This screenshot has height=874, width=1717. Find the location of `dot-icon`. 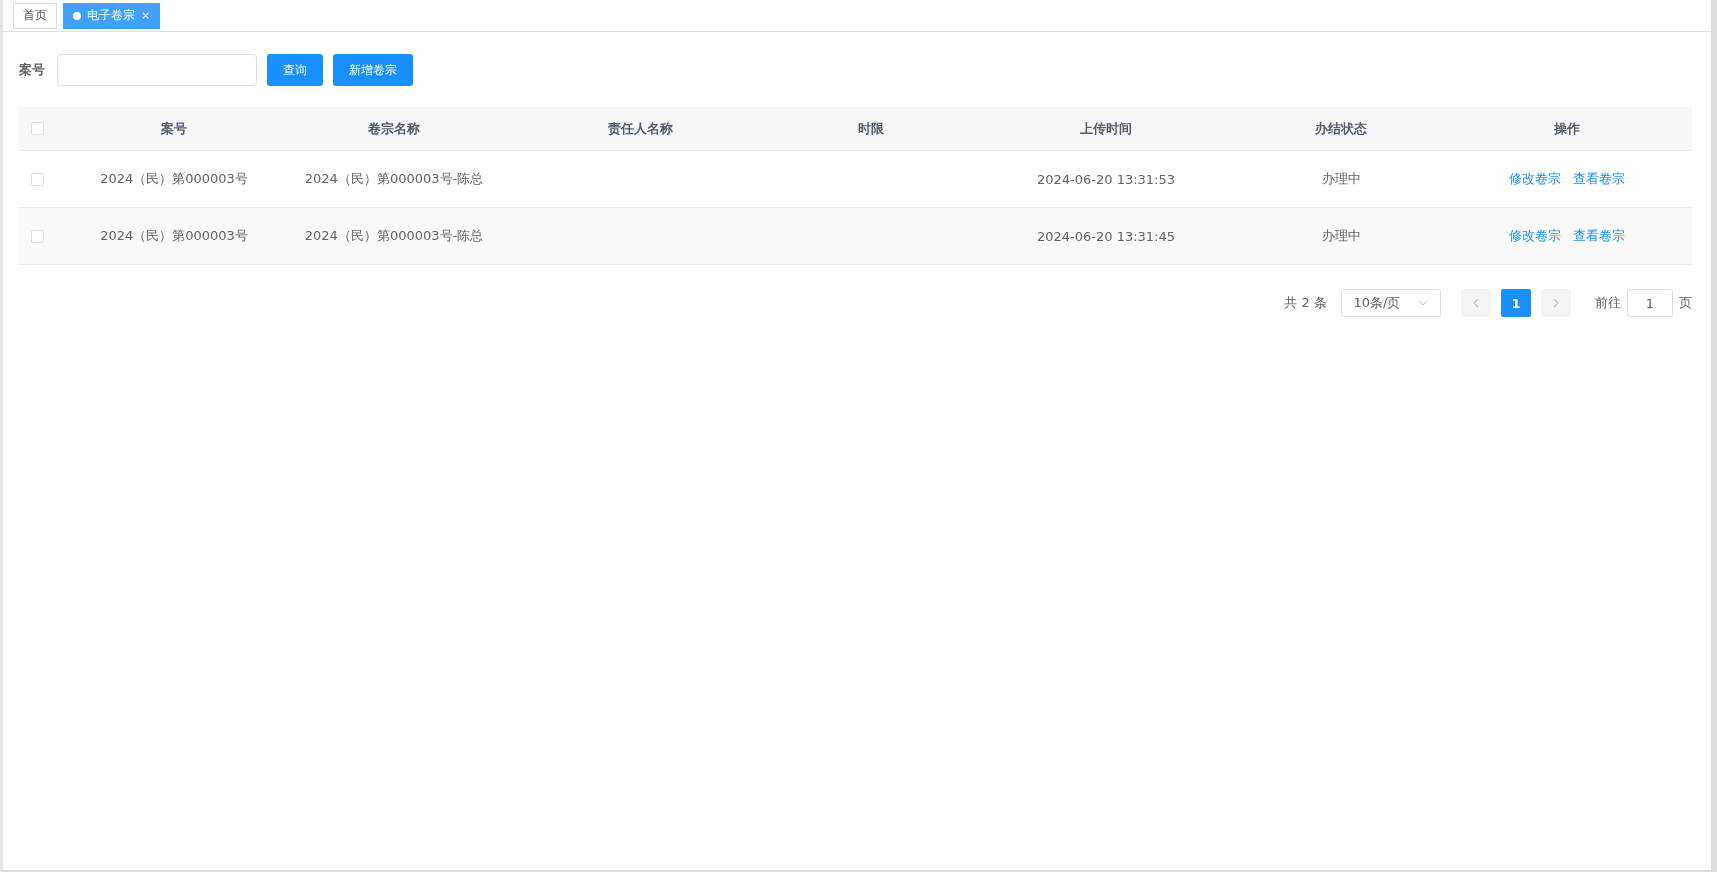

dot-icon is located at coordinates (77, 15).